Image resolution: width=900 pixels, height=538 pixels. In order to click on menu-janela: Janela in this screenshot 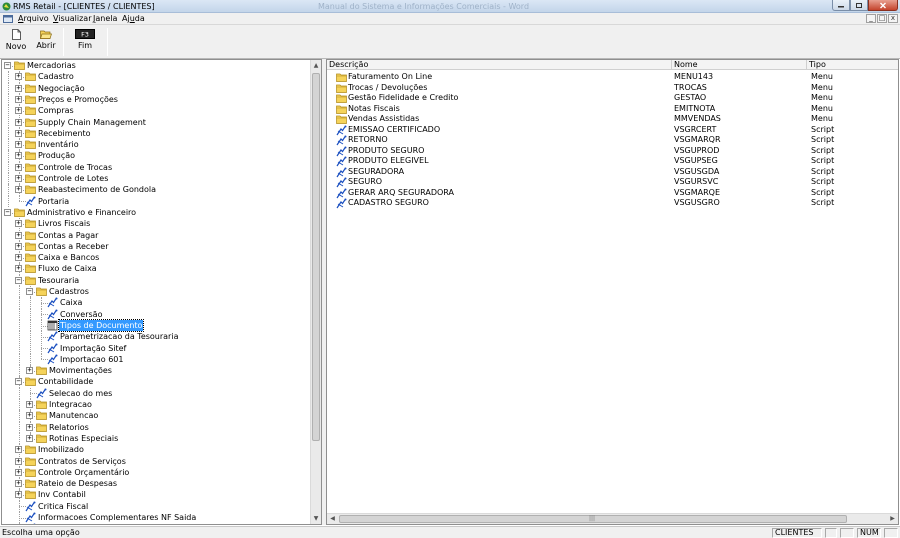, I will do `click(105, 19)`.